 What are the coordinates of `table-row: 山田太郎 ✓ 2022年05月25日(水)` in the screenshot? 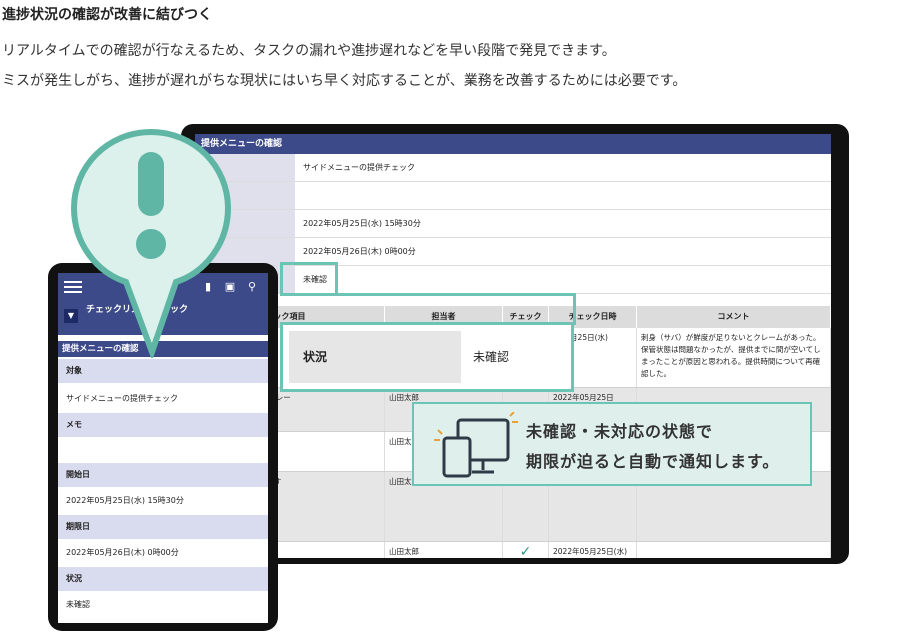 It's located at (513, 550).